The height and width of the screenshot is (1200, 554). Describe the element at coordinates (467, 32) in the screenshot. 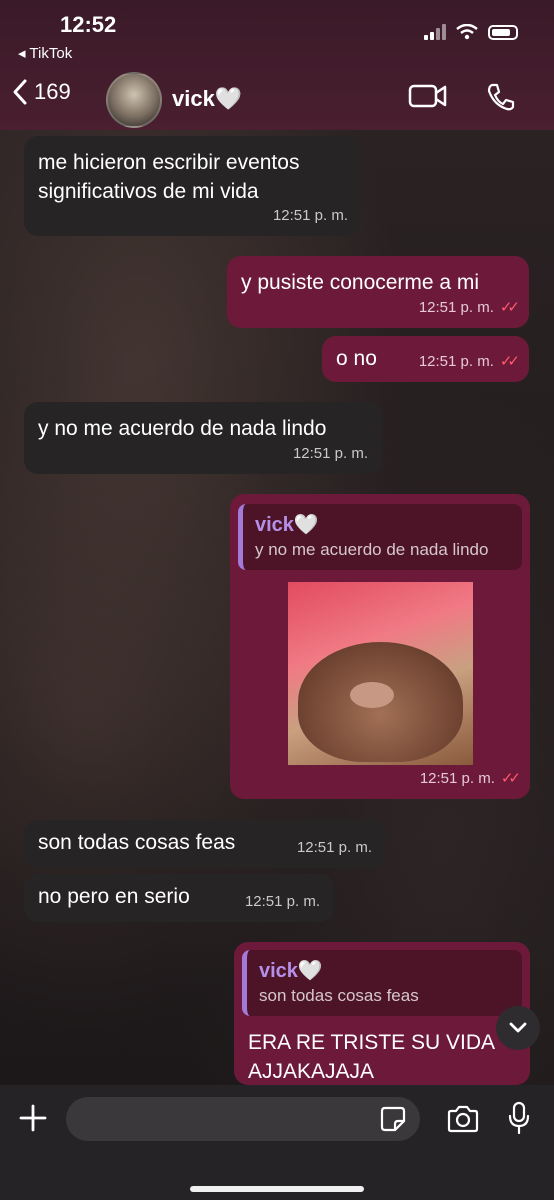

I see `wifi-icon` at that location.